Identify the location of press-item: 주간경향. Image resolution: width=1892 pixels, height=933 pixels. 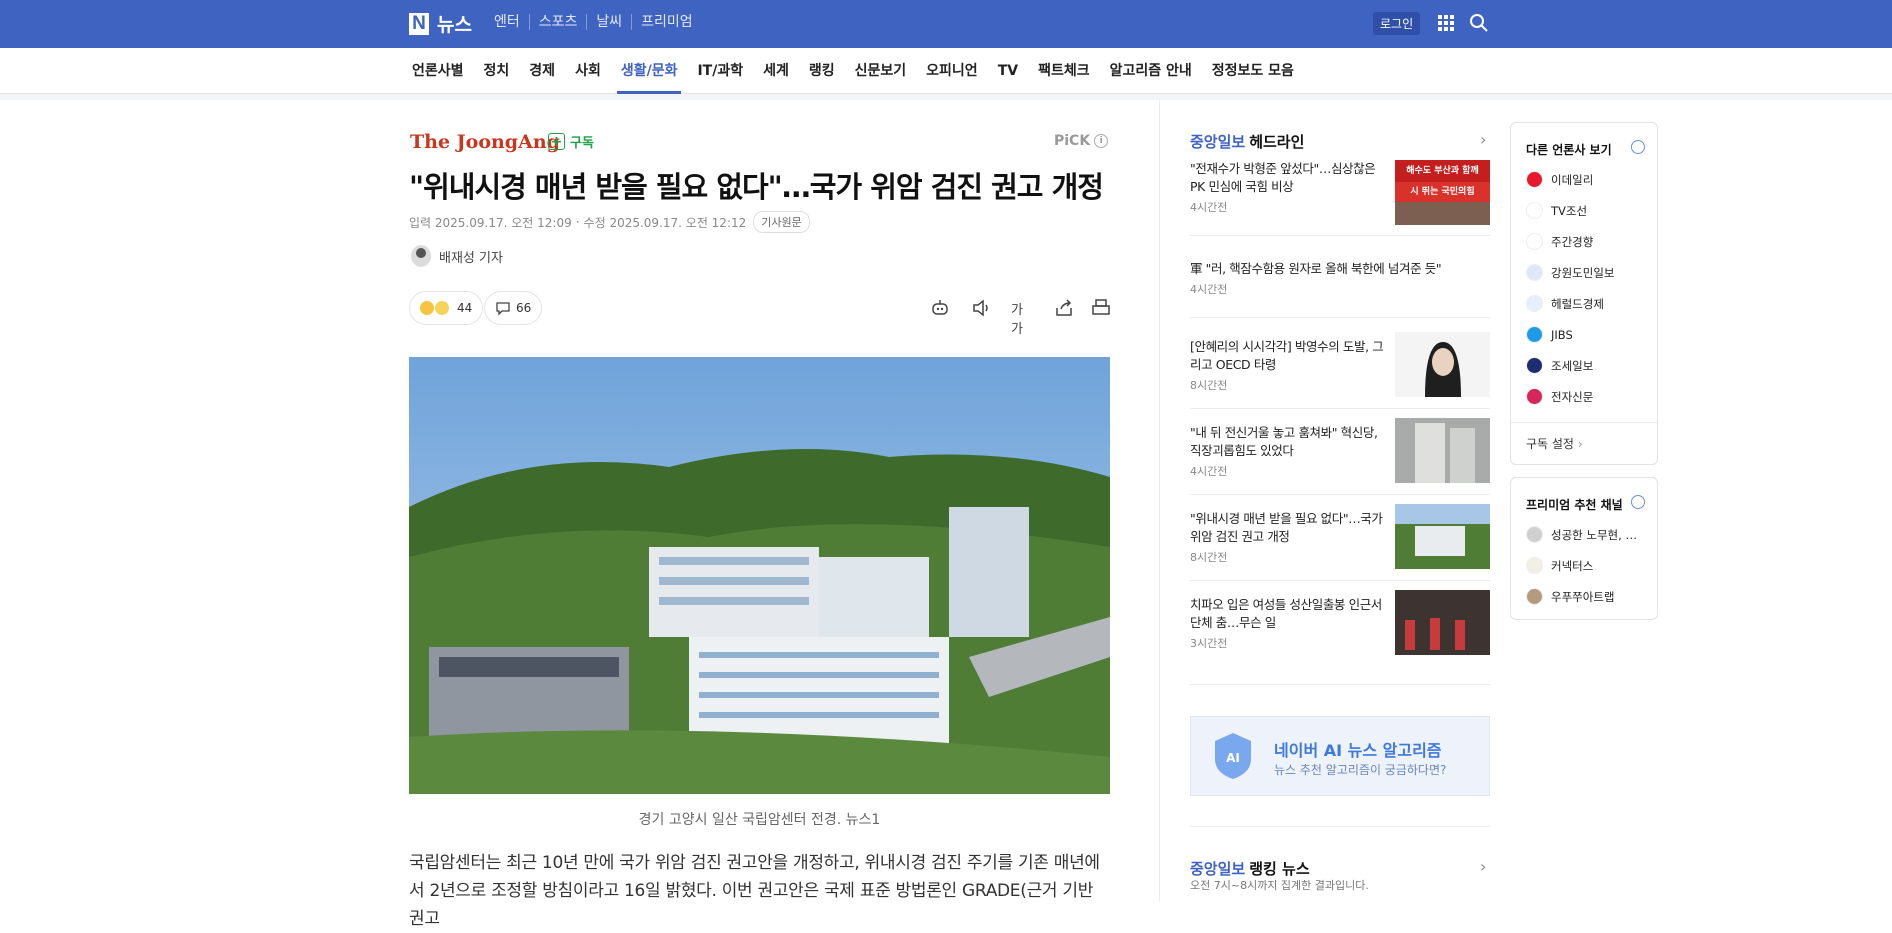
(1591, 241).